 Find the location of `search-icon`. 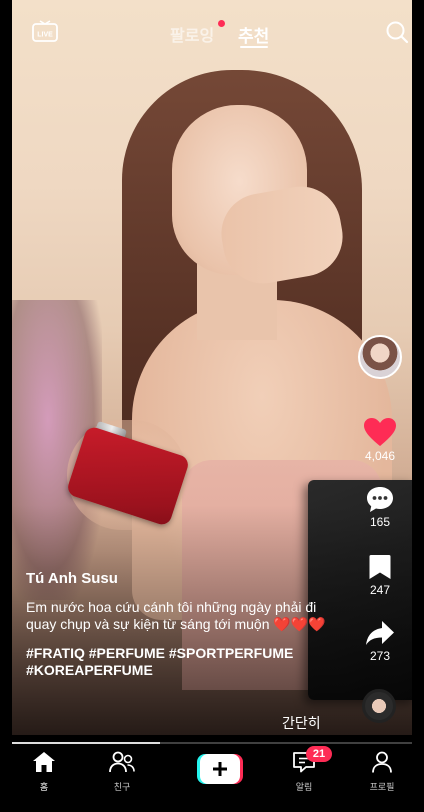

search-icon is located at coordinates (397, 32).